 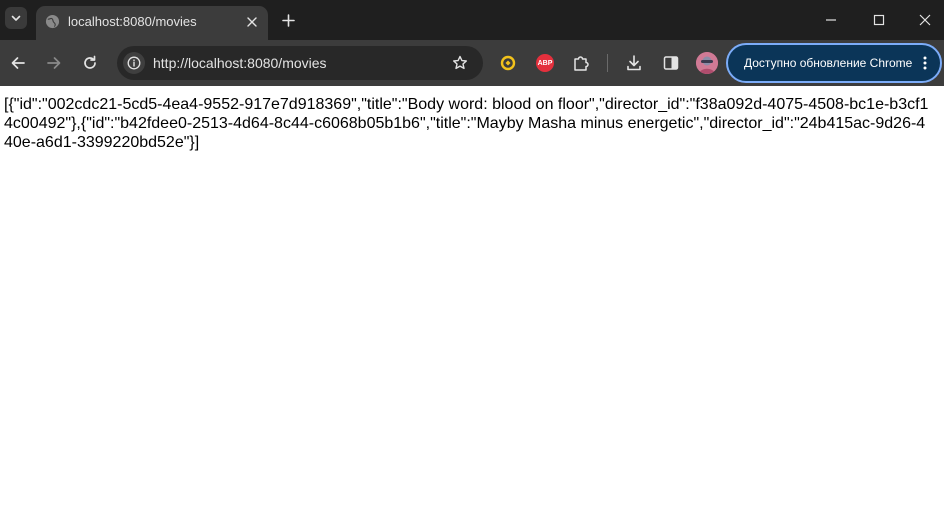 I want to click on url-text: http://localhost:8080/movies, so click(x=240, y=63).